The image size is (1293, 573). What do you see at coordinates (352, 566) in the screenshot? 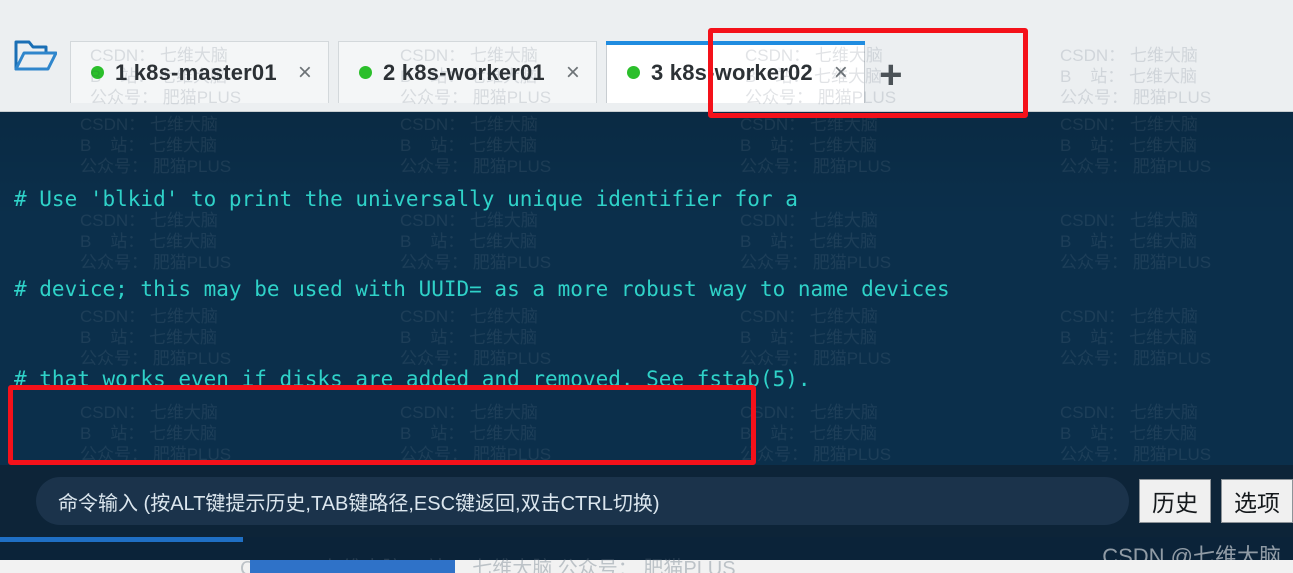
I see `taskbar-active-item` at bounding box center [352, 566].